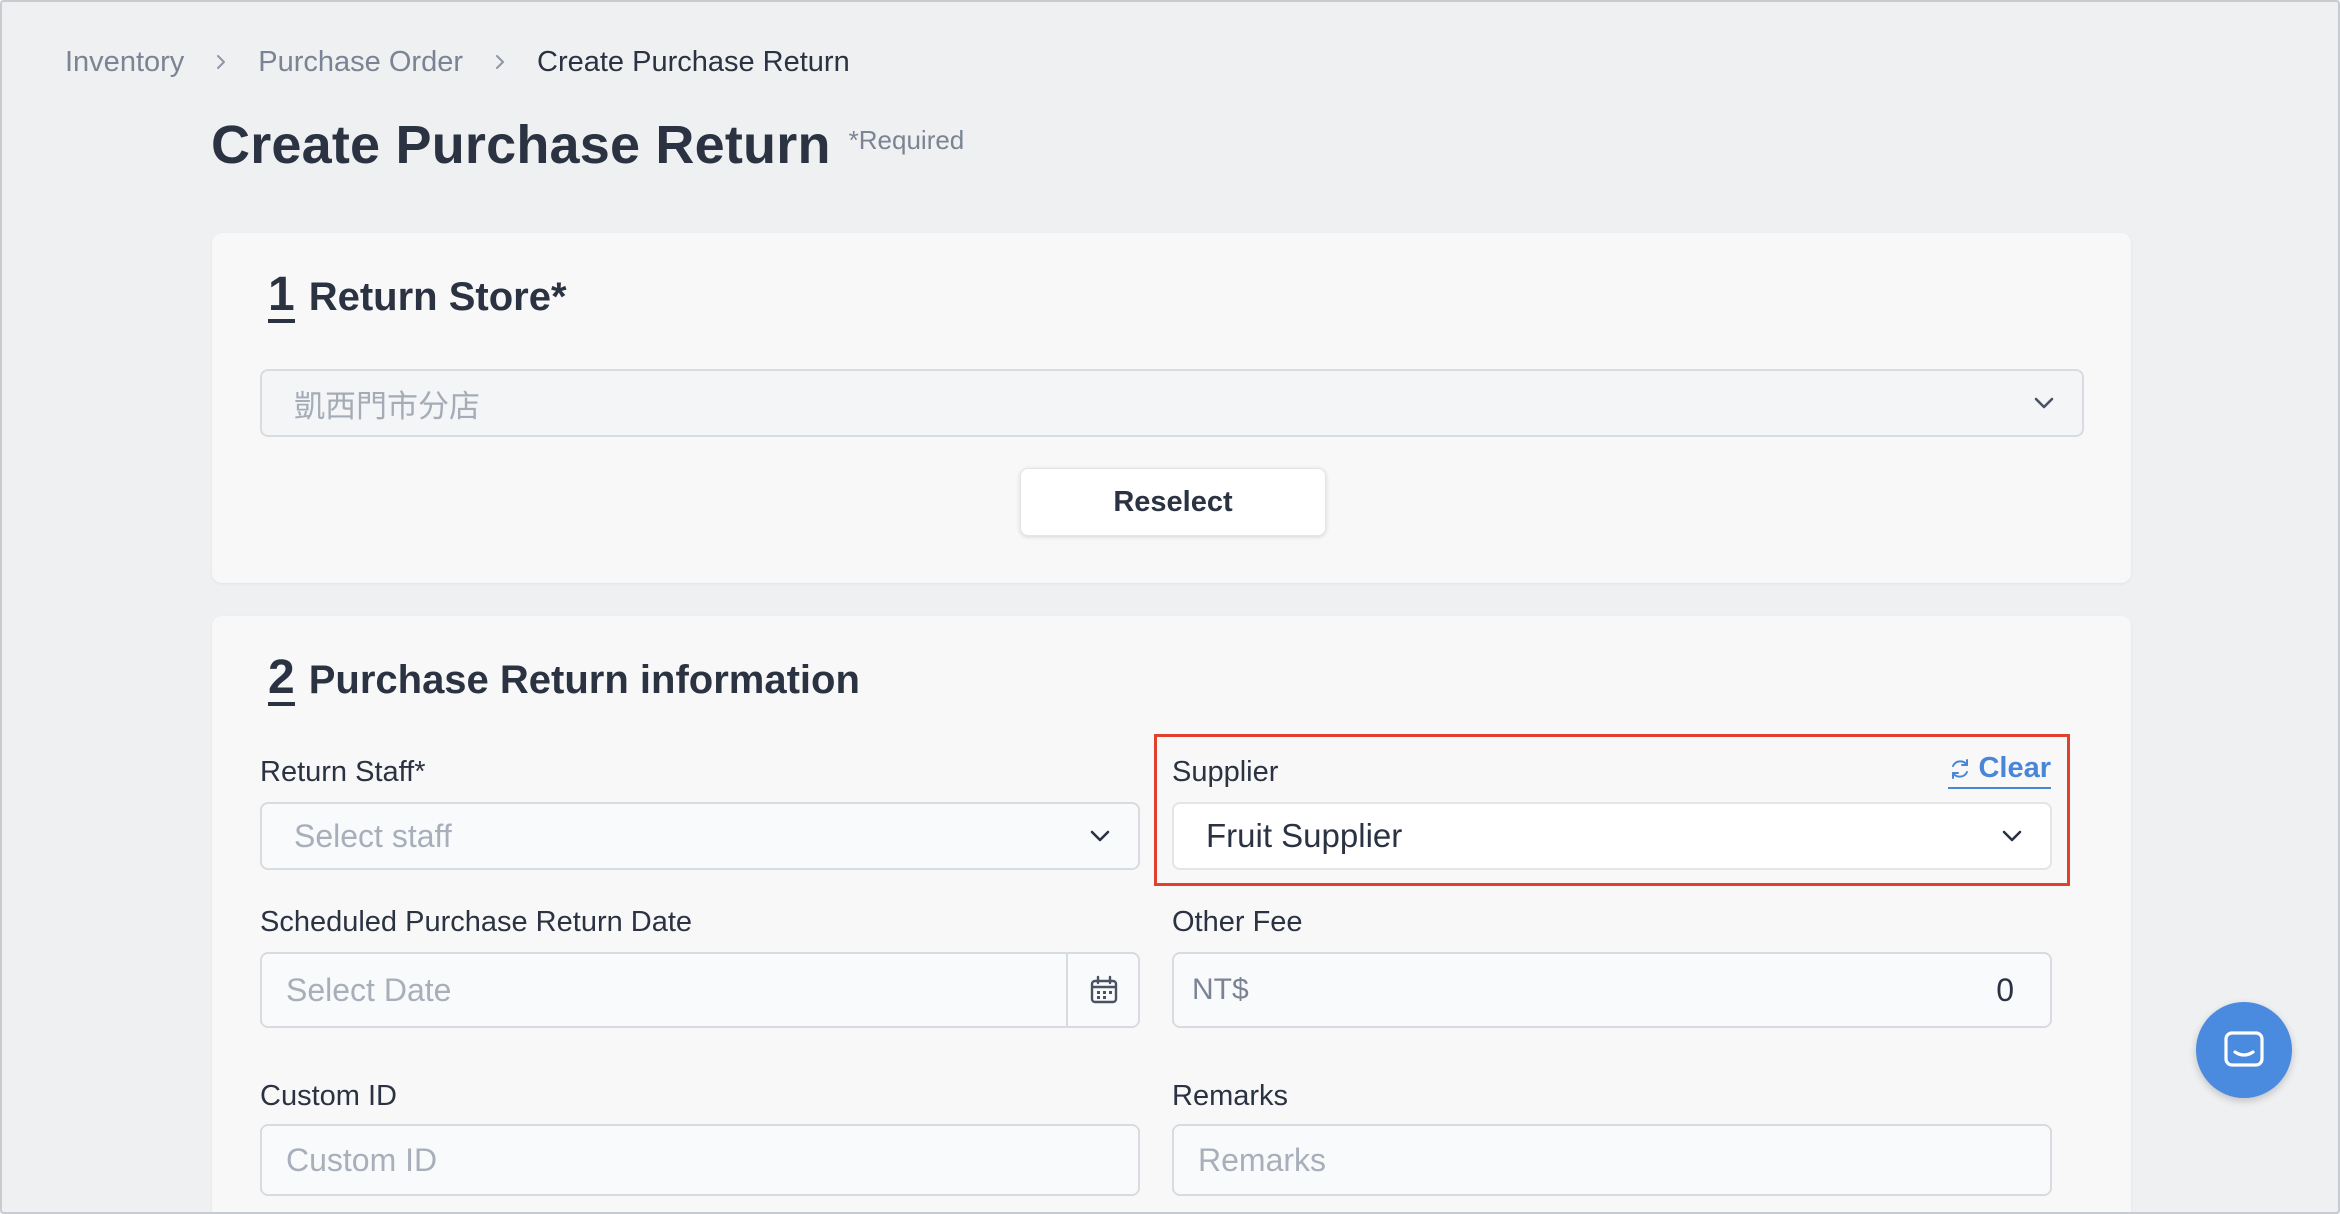  I want to click on section-heading-return-store: 1 Return Store*, so click(417, 295).